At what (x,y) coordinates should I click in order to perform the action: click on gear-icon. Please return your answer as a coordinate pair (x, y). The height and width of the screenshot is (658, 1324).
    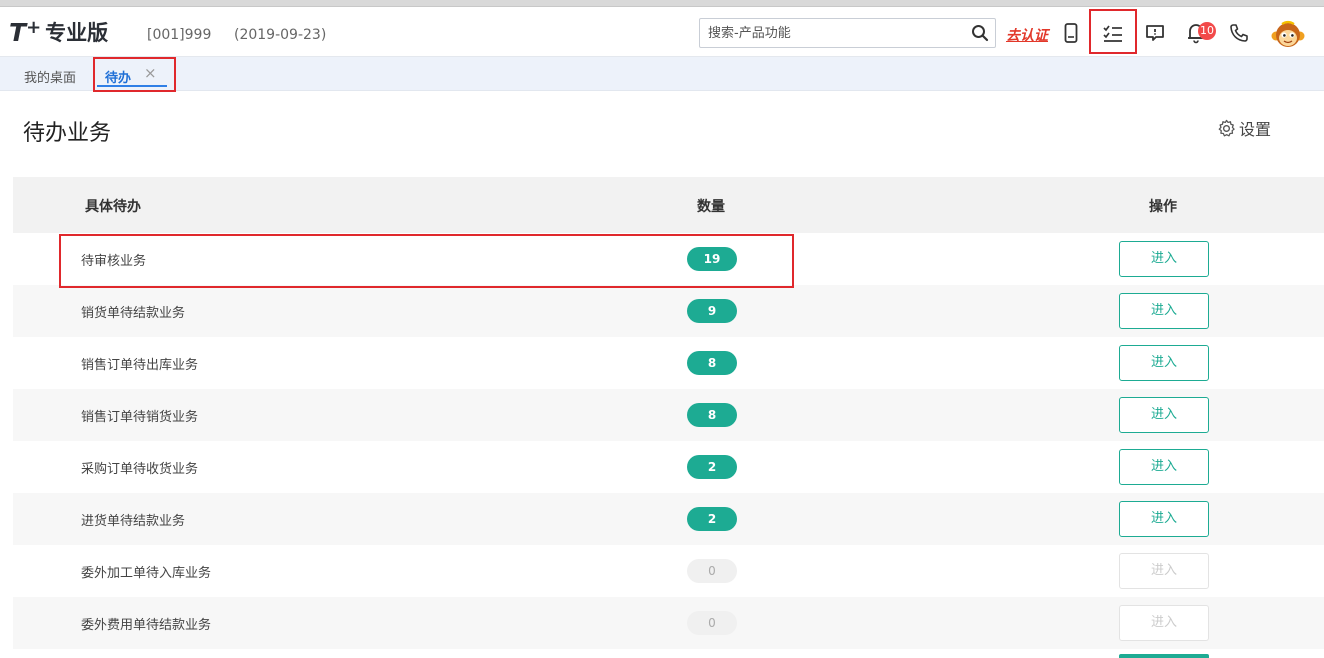
    Looking at the image, I should click on (1226, 127).